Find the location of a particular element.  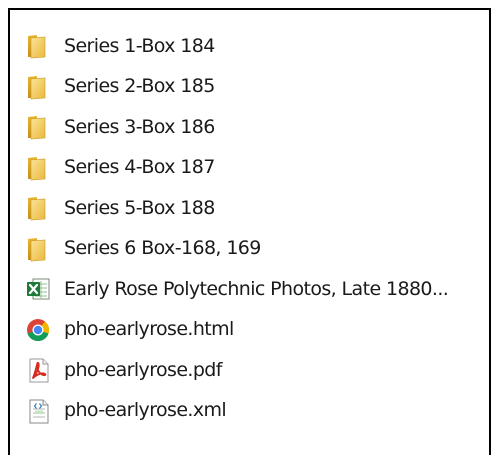

file-label: Series 3-Box 186 is located at coordinates (139, 126).